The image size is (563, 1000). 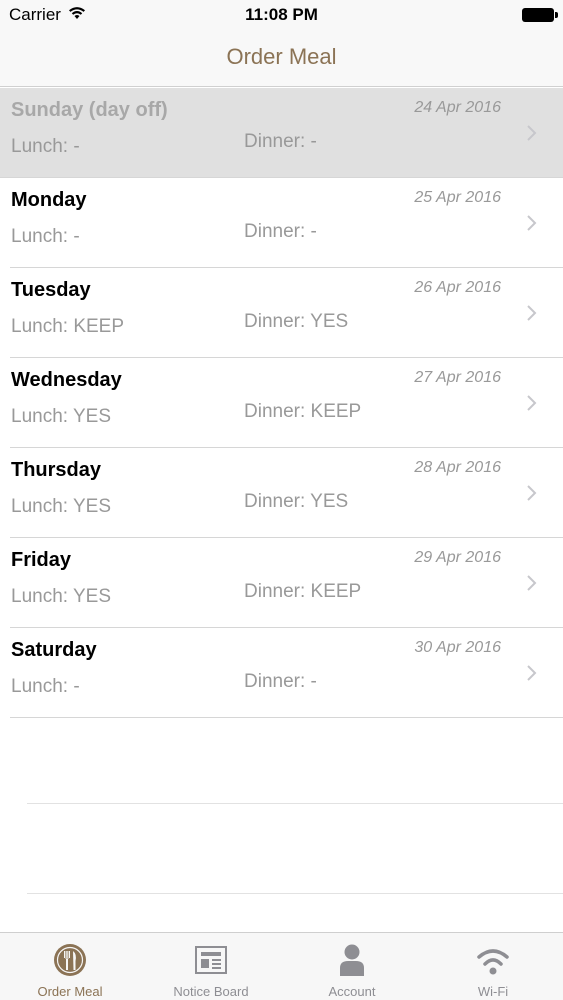 I want to click on tab-label: Notice Board, so click(x=211, y=991).